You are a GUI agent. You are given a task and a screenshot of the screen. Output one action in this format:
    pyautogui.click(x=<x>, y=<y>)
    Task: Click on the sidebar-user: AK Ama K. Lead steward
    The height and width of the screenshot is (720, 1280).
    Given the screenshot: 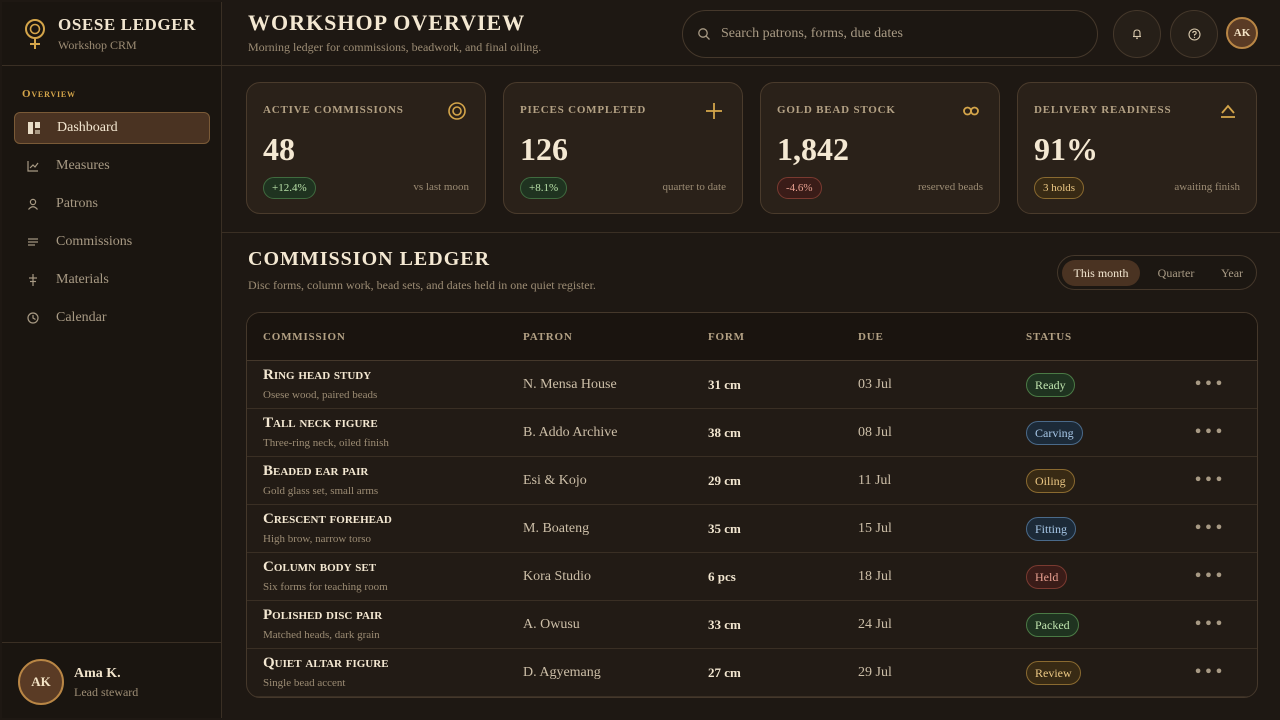 What is the action you would take?
    pyautogui.click(x=112, y=680)
    